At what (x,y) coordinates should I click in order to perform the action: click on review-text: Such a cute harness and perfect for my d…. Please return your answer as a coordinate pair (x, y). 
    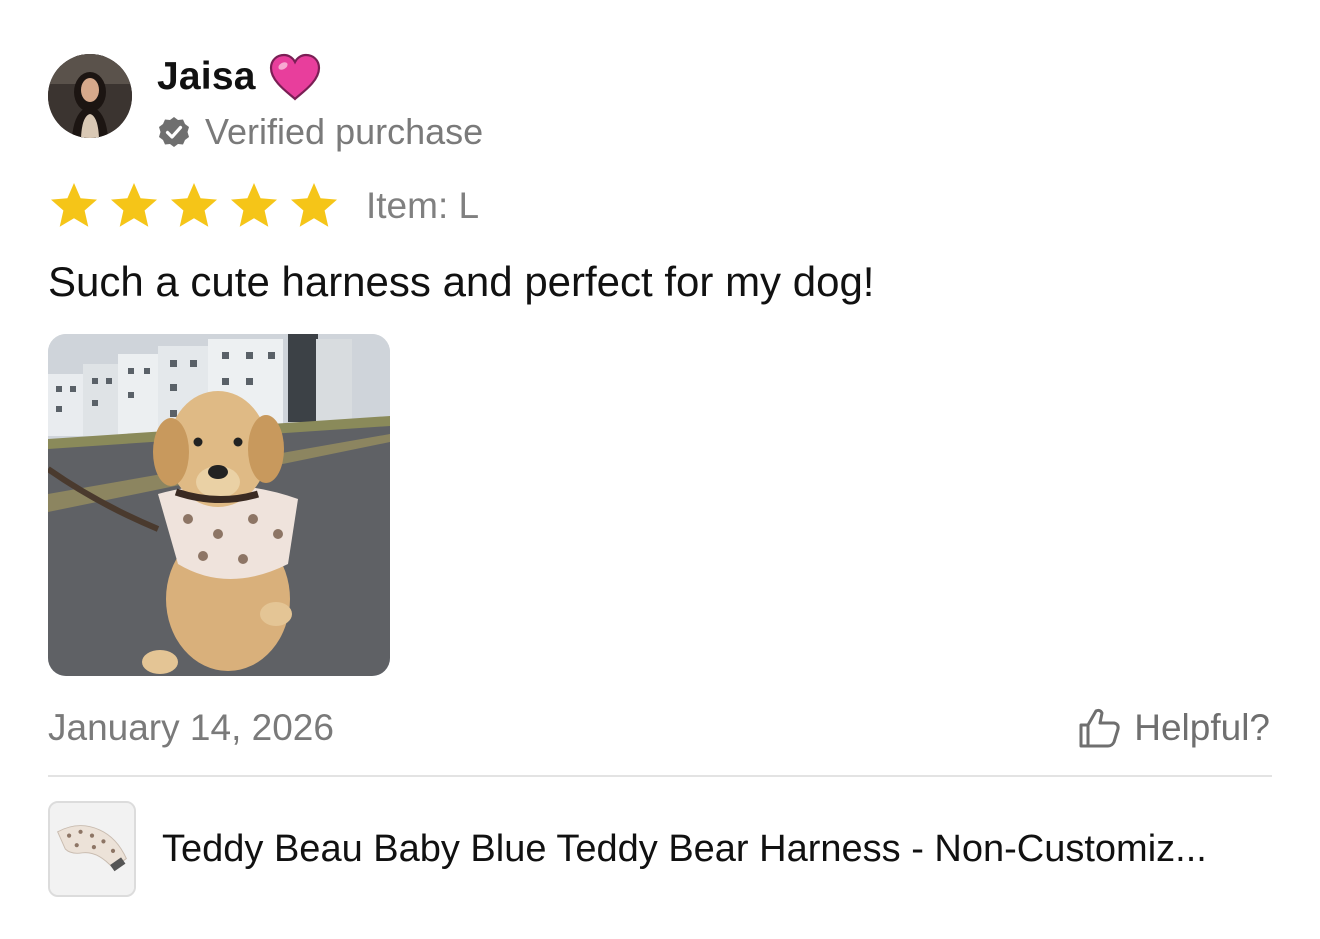
    Looking at the image, I should click on (461, 281).